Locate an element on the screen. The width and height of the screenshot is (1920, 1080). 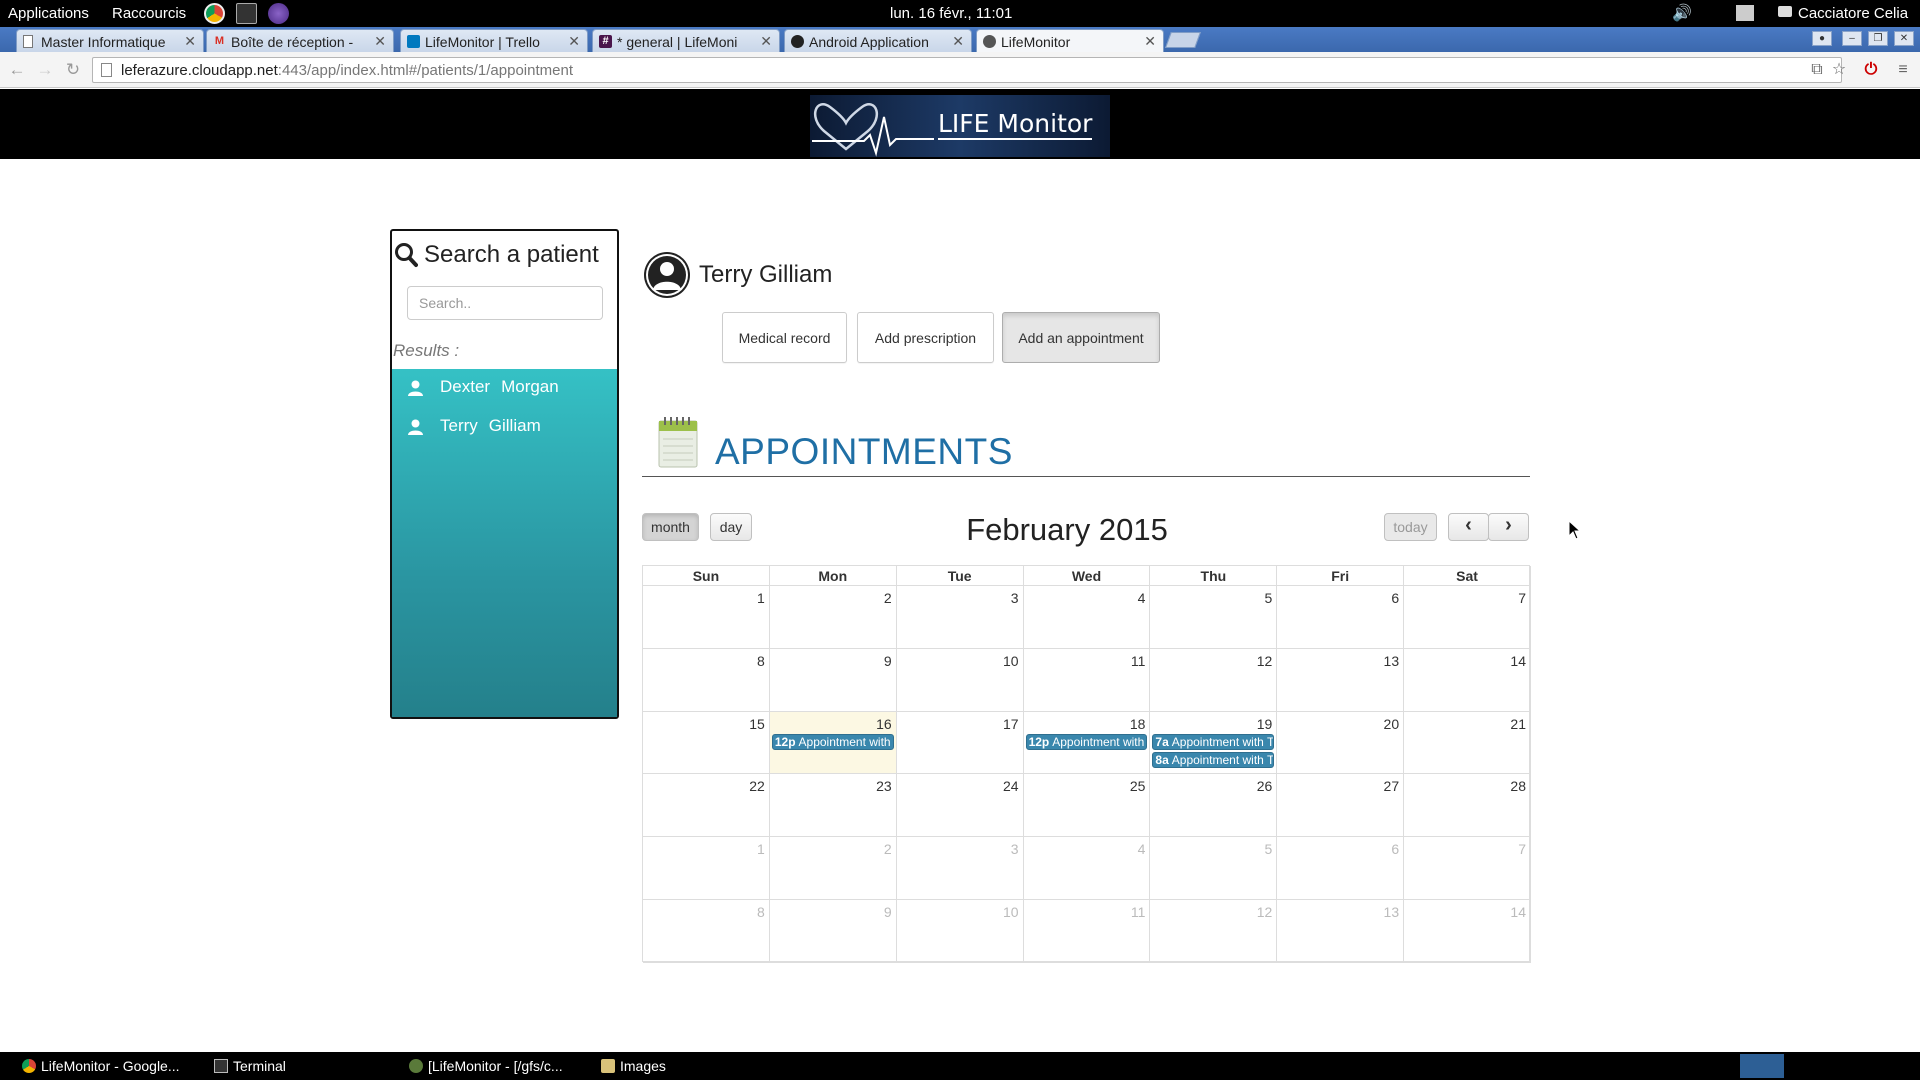
tab-trello: LifeMonitor | Trello ✕ is located at coordinates (494, 40).